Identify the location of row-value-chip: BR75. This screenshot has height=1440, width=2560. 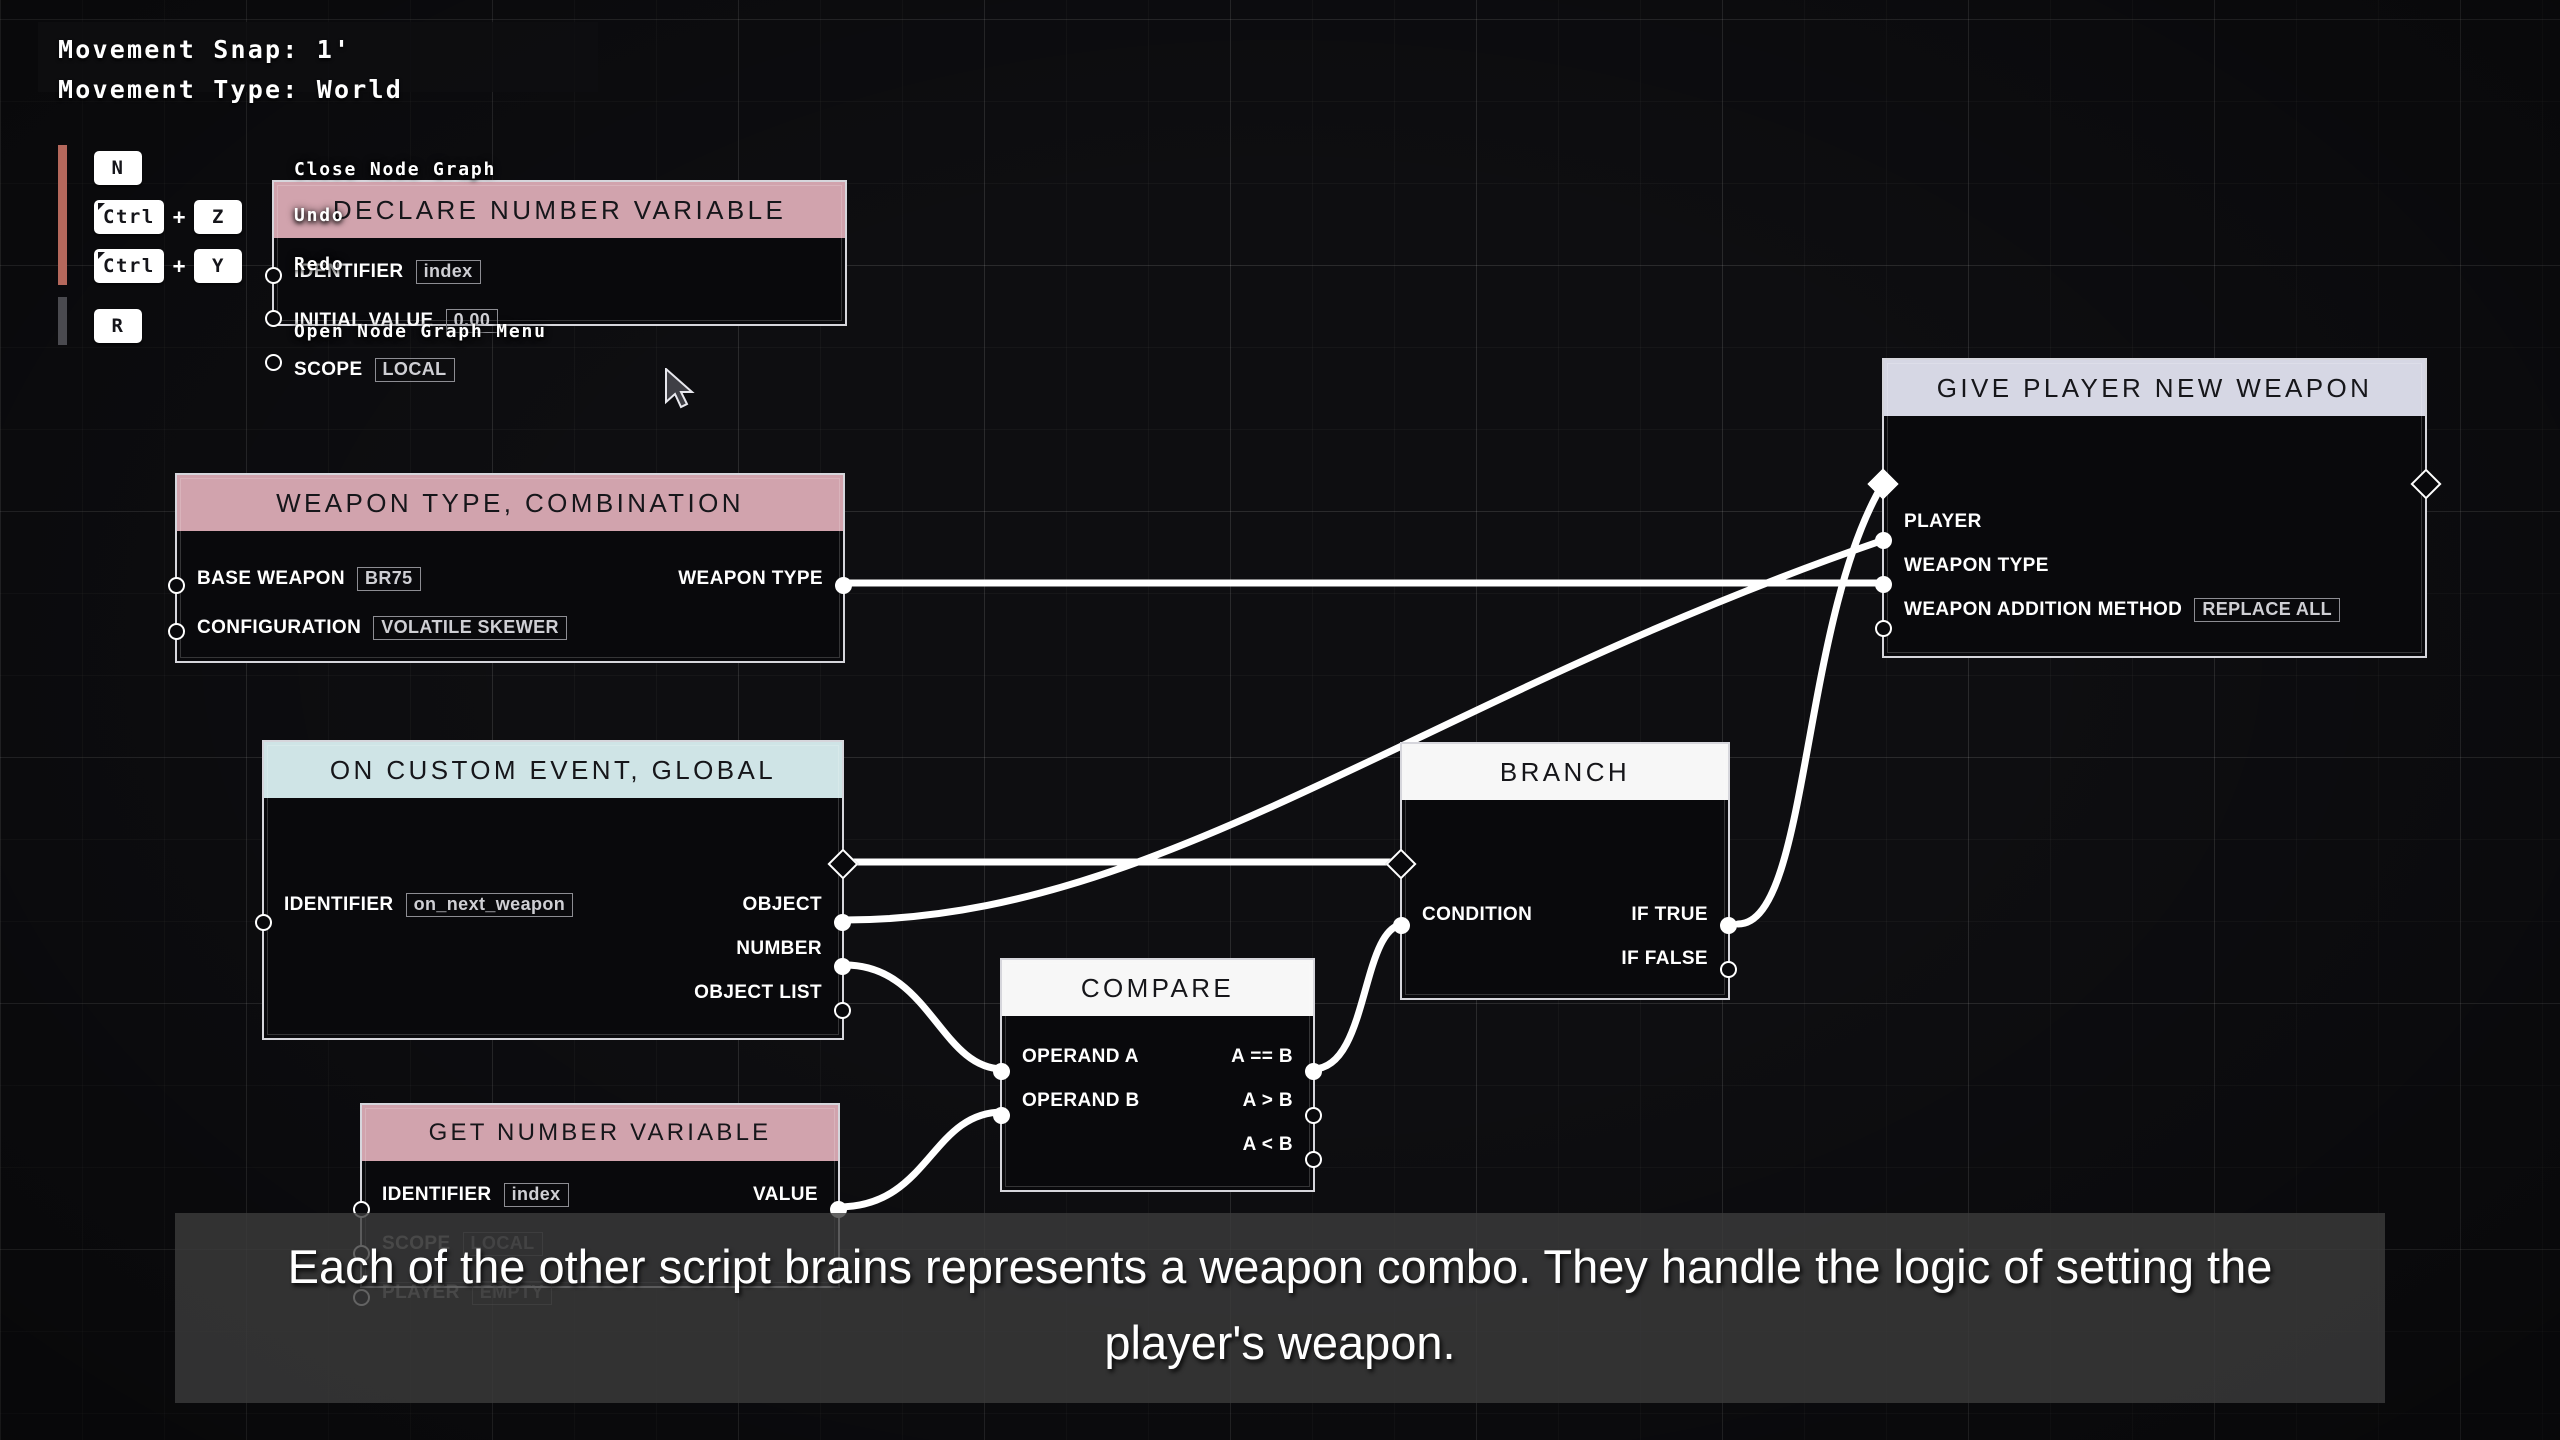
(388, 578).